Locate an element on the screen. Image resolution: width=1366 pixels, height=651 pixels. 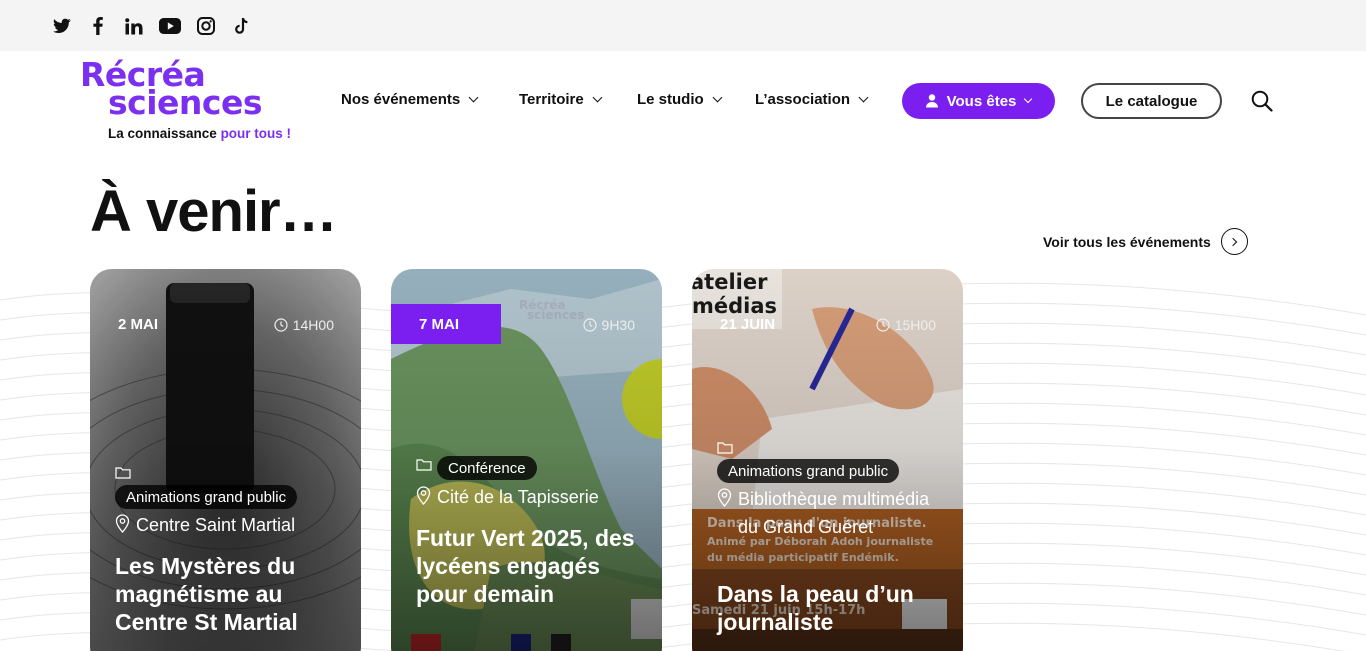
event-time: 14H00 is located at coordinates (304, 325).